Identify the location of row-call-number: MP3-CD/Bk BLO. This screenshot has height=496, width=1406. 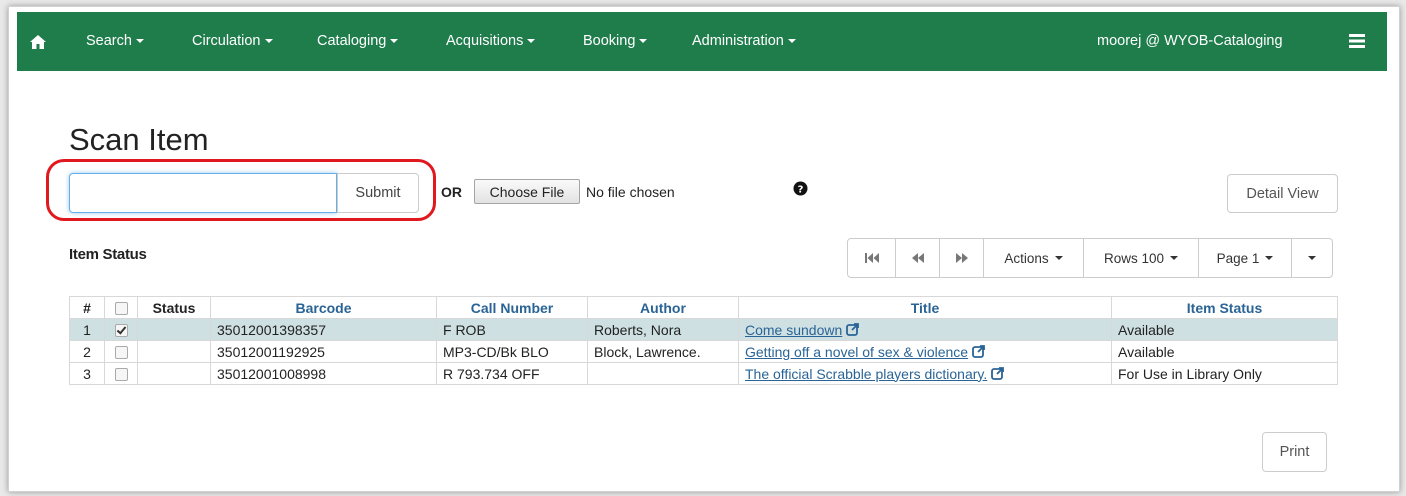
(512, 351).